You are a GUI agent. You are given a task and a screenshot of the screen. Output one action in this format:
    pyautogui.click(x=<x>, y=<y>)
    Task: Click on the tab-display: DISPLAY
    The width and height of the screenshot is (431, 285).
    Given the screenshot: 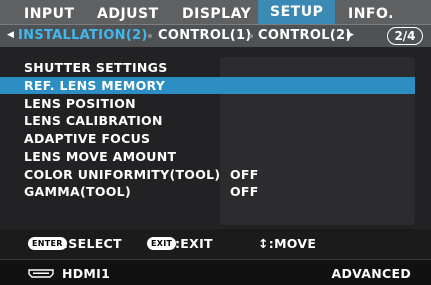 What is the action you would take?
    pyautogui.click(x=216, y=14)
    